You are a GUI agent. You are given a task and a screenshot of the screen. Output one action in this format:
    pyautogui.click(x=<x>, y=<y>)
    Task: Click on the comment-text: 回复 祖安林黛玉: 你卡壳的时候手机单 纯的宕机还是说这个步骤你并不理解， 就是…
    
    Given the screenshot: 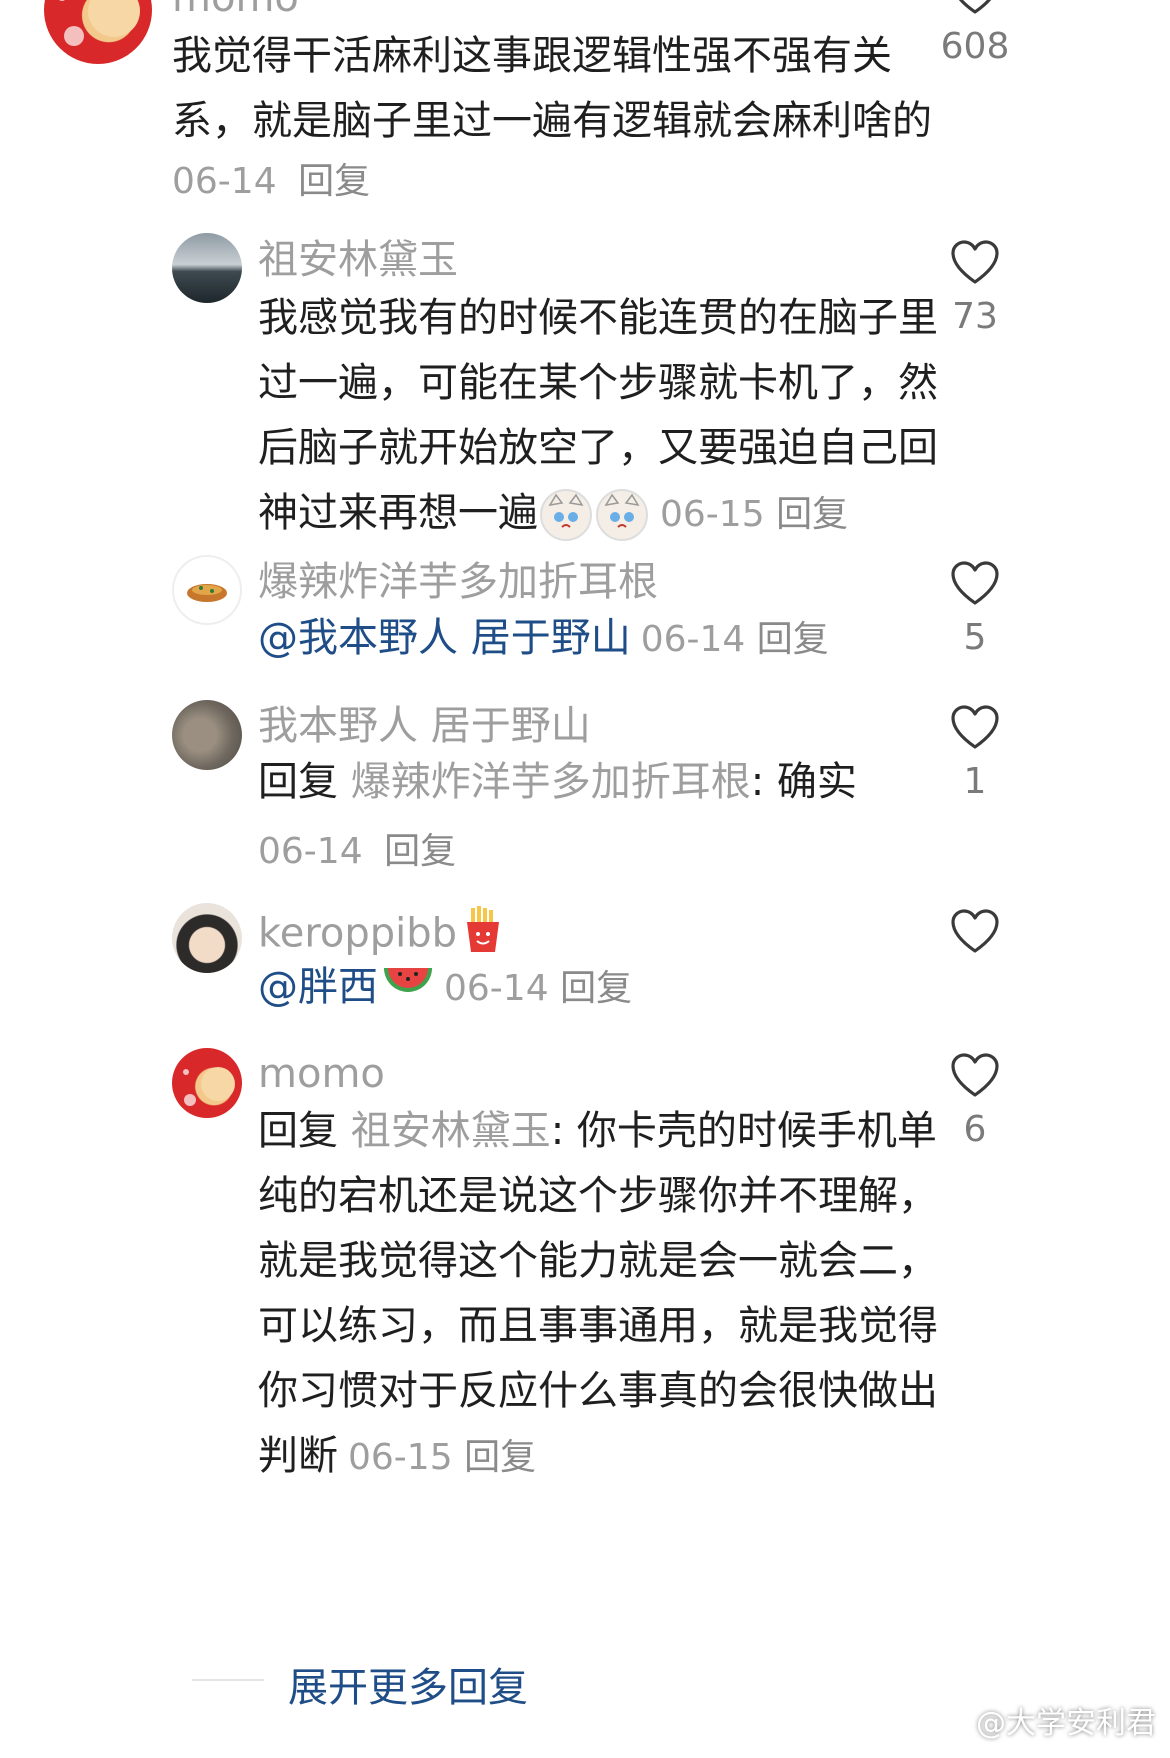 What is the action you would take?
    pyautogui.click(x=598, y=1294)
    